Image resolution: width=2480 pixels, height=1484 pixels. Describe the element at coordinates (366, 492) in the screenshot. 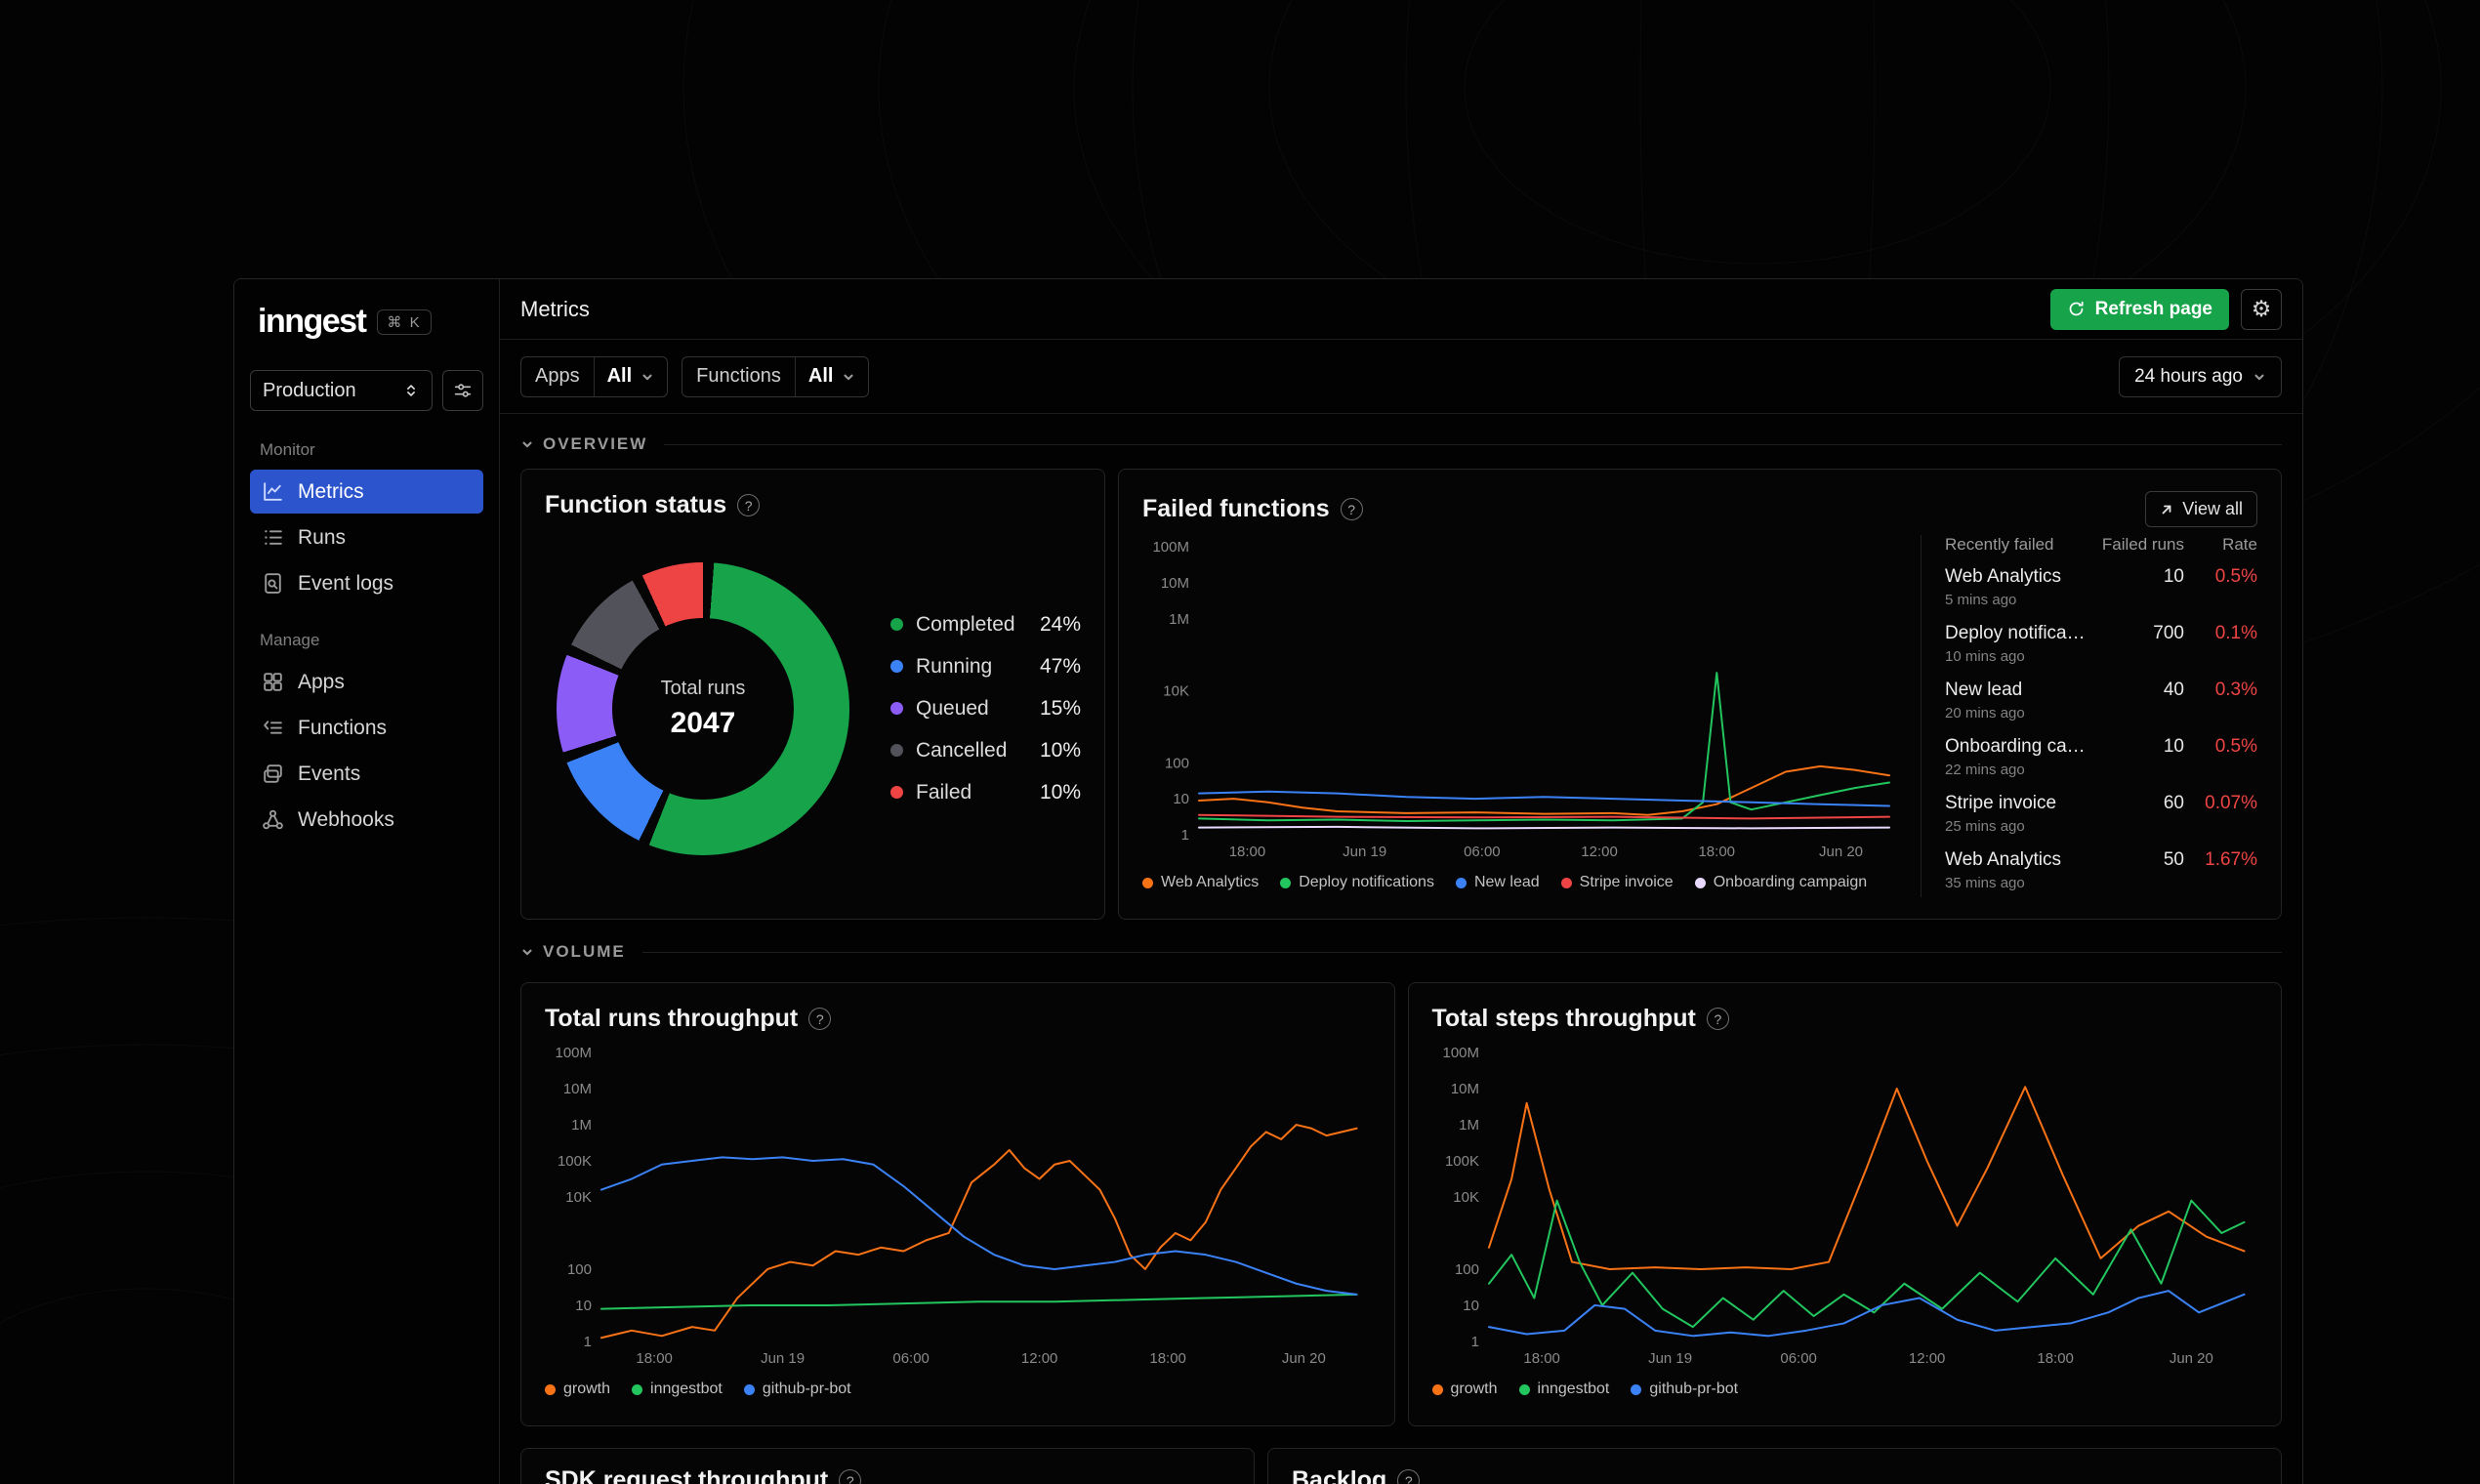

I see `sidebar-item-metrics: Metrics` at that location.